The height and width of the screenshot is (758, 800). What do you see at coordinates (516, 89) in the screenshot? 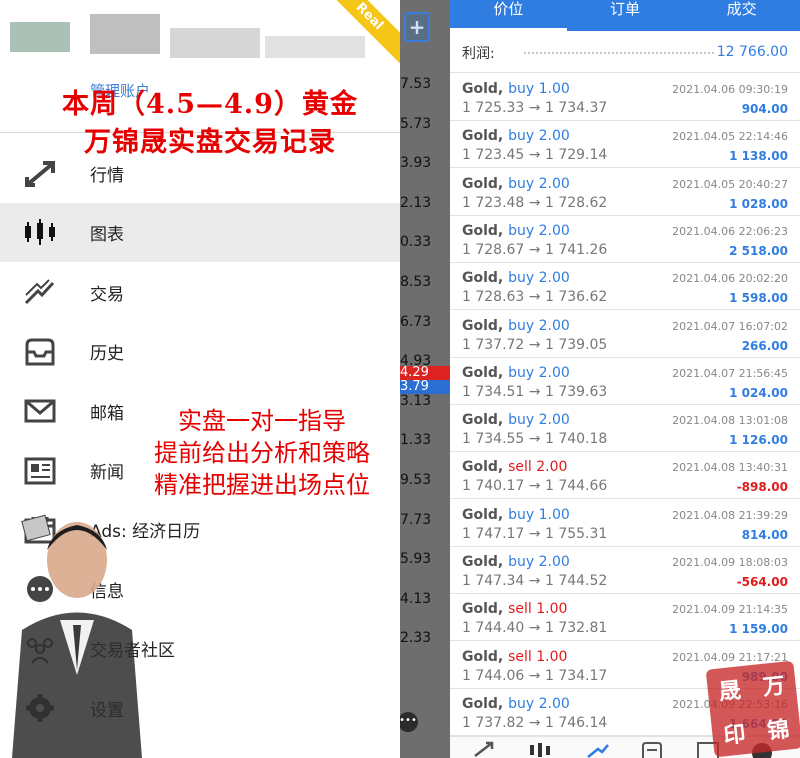
I see `trade-symbol: Gold, buy 1.00` at bounding box center [516, 89].